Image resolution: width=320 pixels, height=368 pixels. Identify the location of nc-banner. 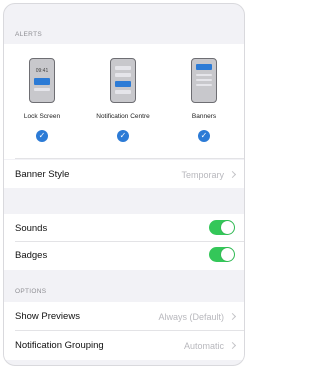
(123, 84).